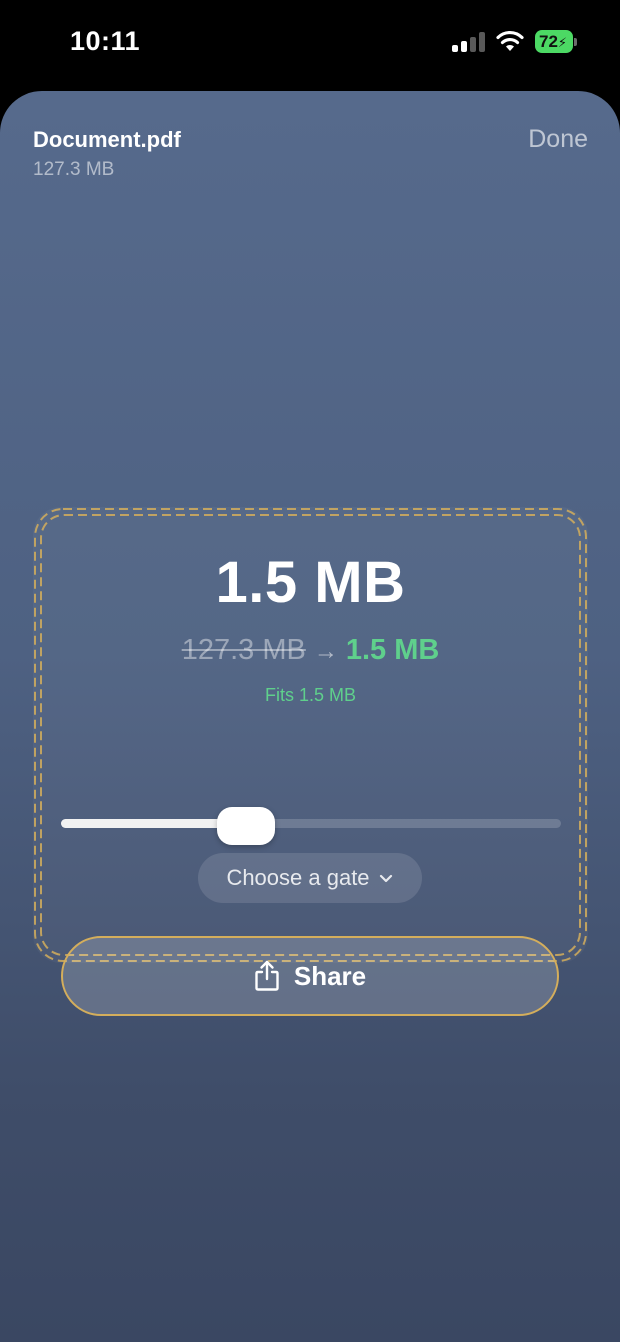 Image resolution: width=620 pixels, height=1342 pixels. I want to click on target-size: 1.5 MB, so click(310, 582).